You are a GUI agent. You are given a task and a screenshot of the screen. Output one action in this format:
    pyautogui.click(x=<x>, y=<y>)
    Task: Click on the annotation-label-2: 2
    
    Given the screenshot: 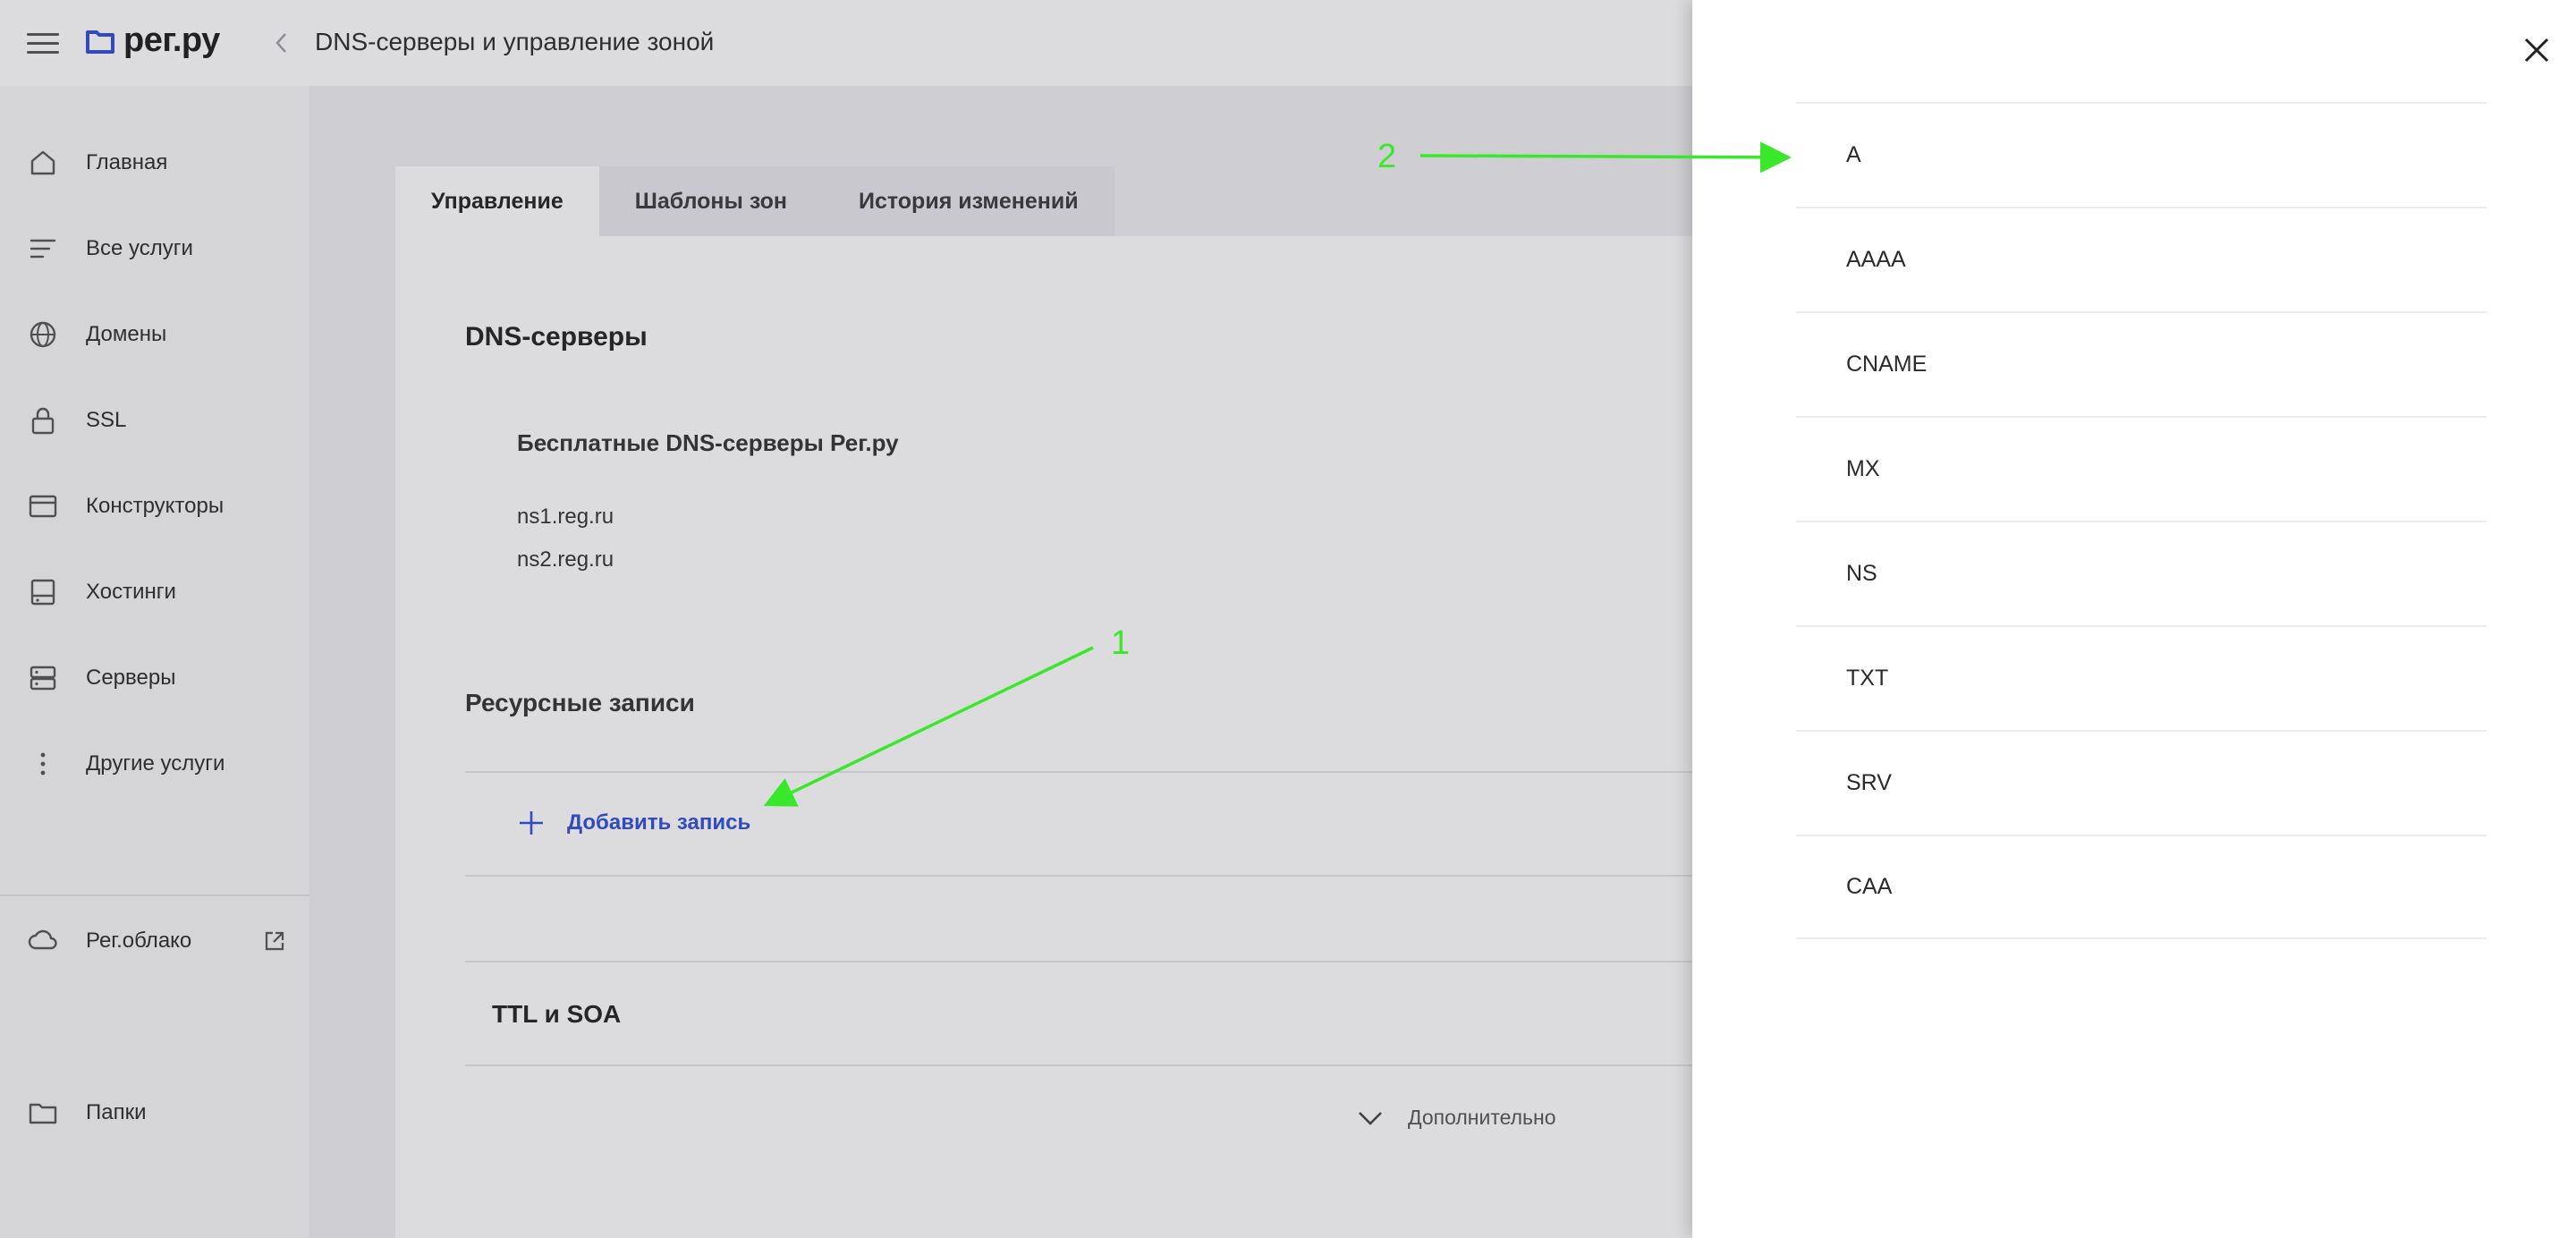 What is the action you would take?
    pyautogui.click(x=1387, y=156)
    